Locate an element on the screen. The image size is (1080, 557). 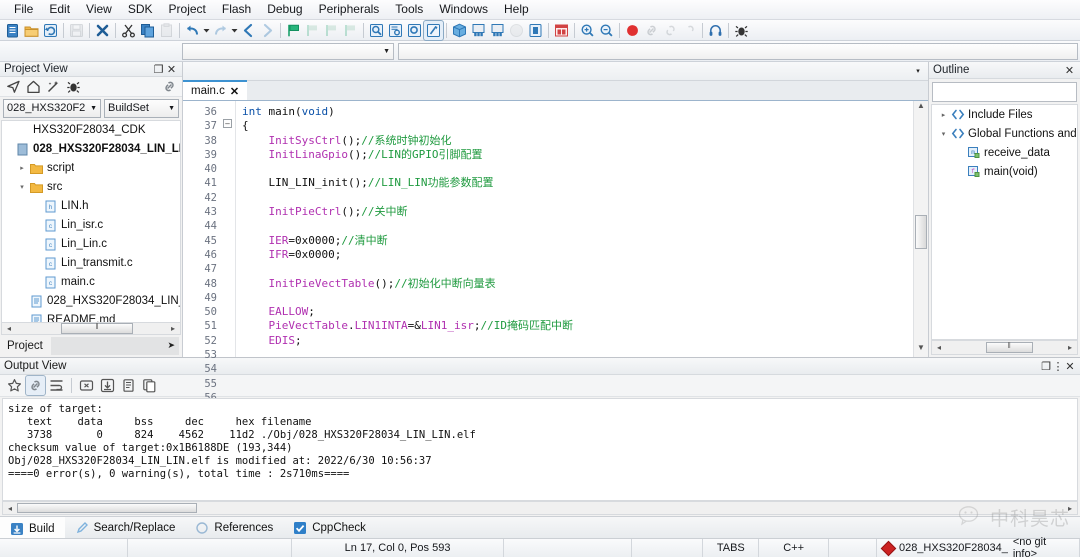
hscroll-track is located at coordinates (91, 328).